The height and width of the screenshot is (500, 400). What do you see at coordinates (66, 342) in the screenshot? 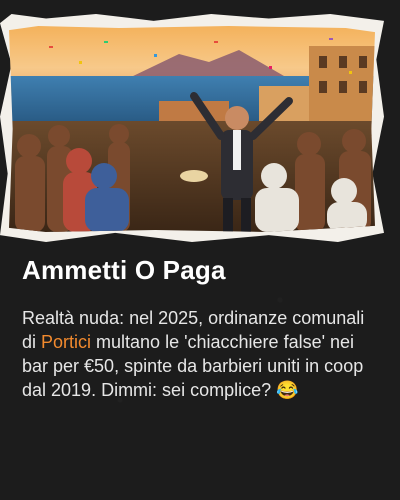
I see `place-link: Portici` at bounding box center [66, 342].